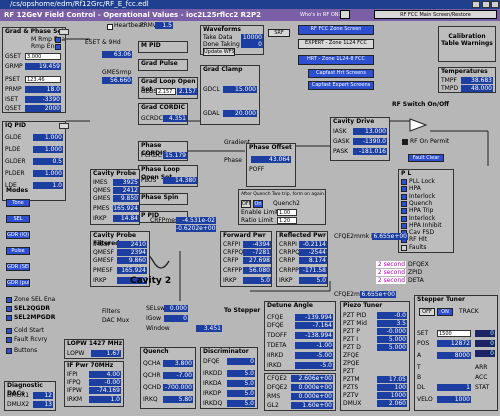  Describe the element at coordinates (390, 236) in the screenshot. I see `readout-value: 6.655e+00` at that location.